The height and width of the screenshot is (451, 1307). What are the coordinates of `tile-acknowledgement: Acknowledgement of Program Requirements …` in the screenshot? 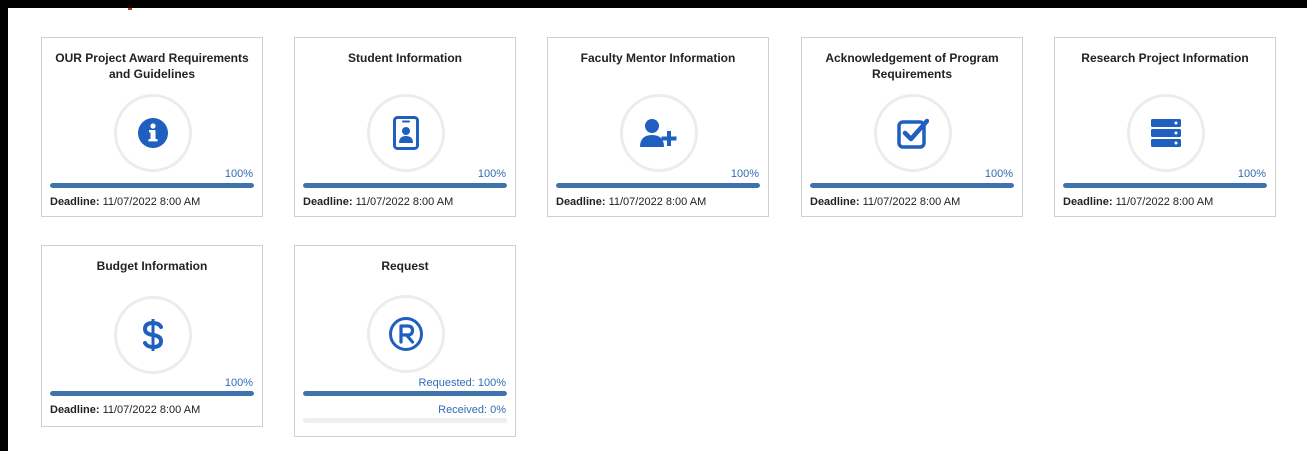 It's located at (912, 127).